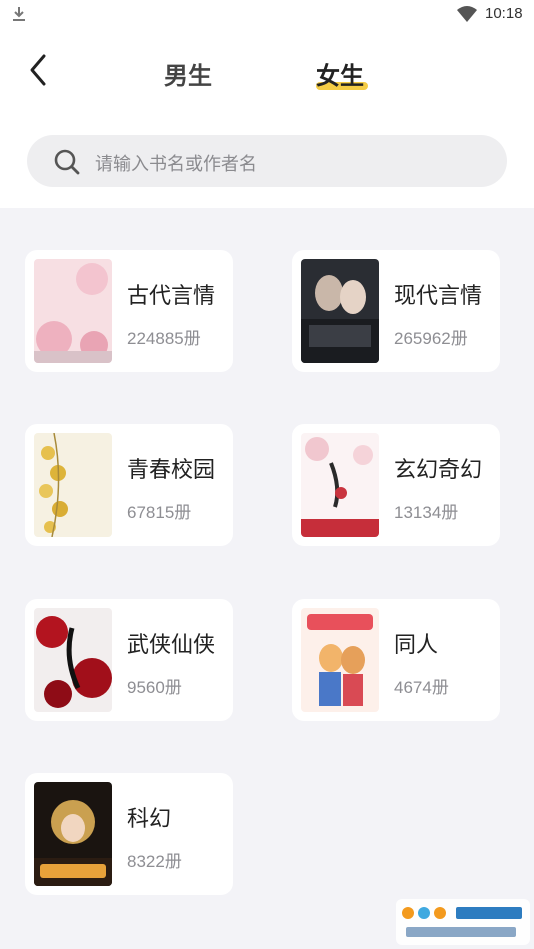 Image resolution: width=534 pixels, height=949 pixels. I want to click on category-title: 青春校园, so click(171, 470).